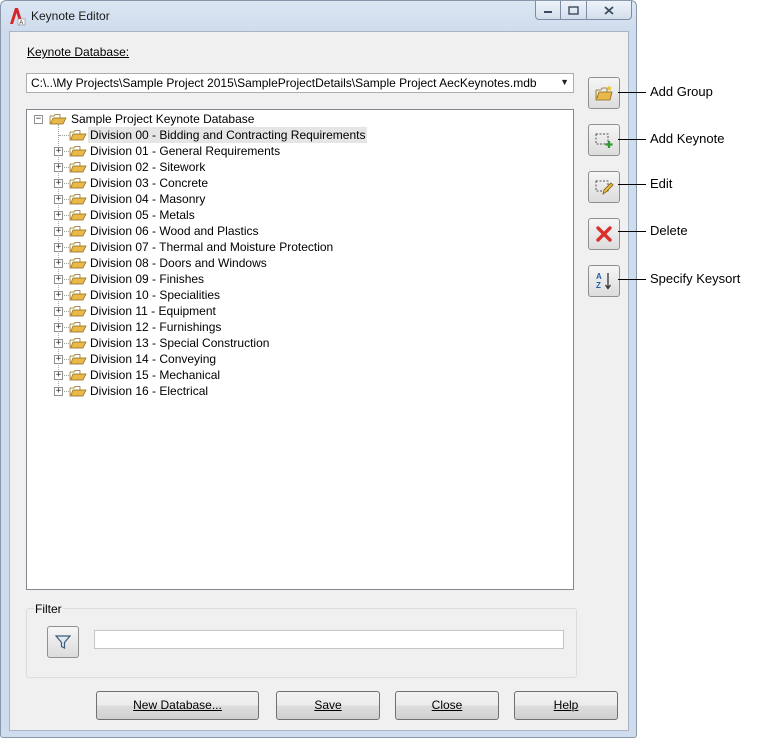  I want to click on minimize-button, so click(548, 10).